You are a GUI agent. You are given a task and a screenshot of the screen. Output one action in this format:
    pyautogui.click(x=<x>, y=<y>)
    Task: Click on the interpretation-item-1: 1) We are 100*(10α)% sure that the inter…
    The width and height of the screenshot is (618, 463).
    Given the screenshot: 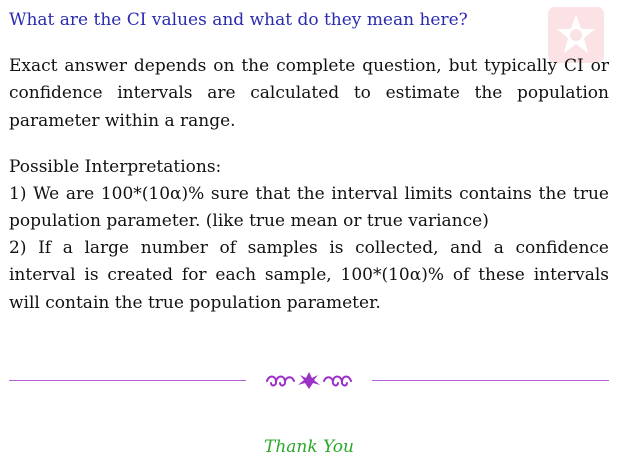 What is the action you would take?
    pyautogui.click(x=309, y=208)
    